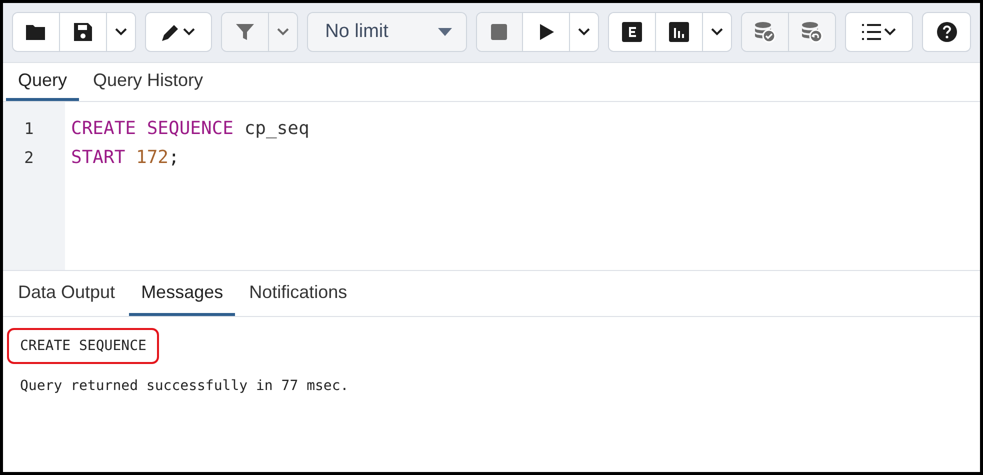 The height and width of the screenshot is (475, 983). I want to click on editor-tab: Query History, so click(148, 82).